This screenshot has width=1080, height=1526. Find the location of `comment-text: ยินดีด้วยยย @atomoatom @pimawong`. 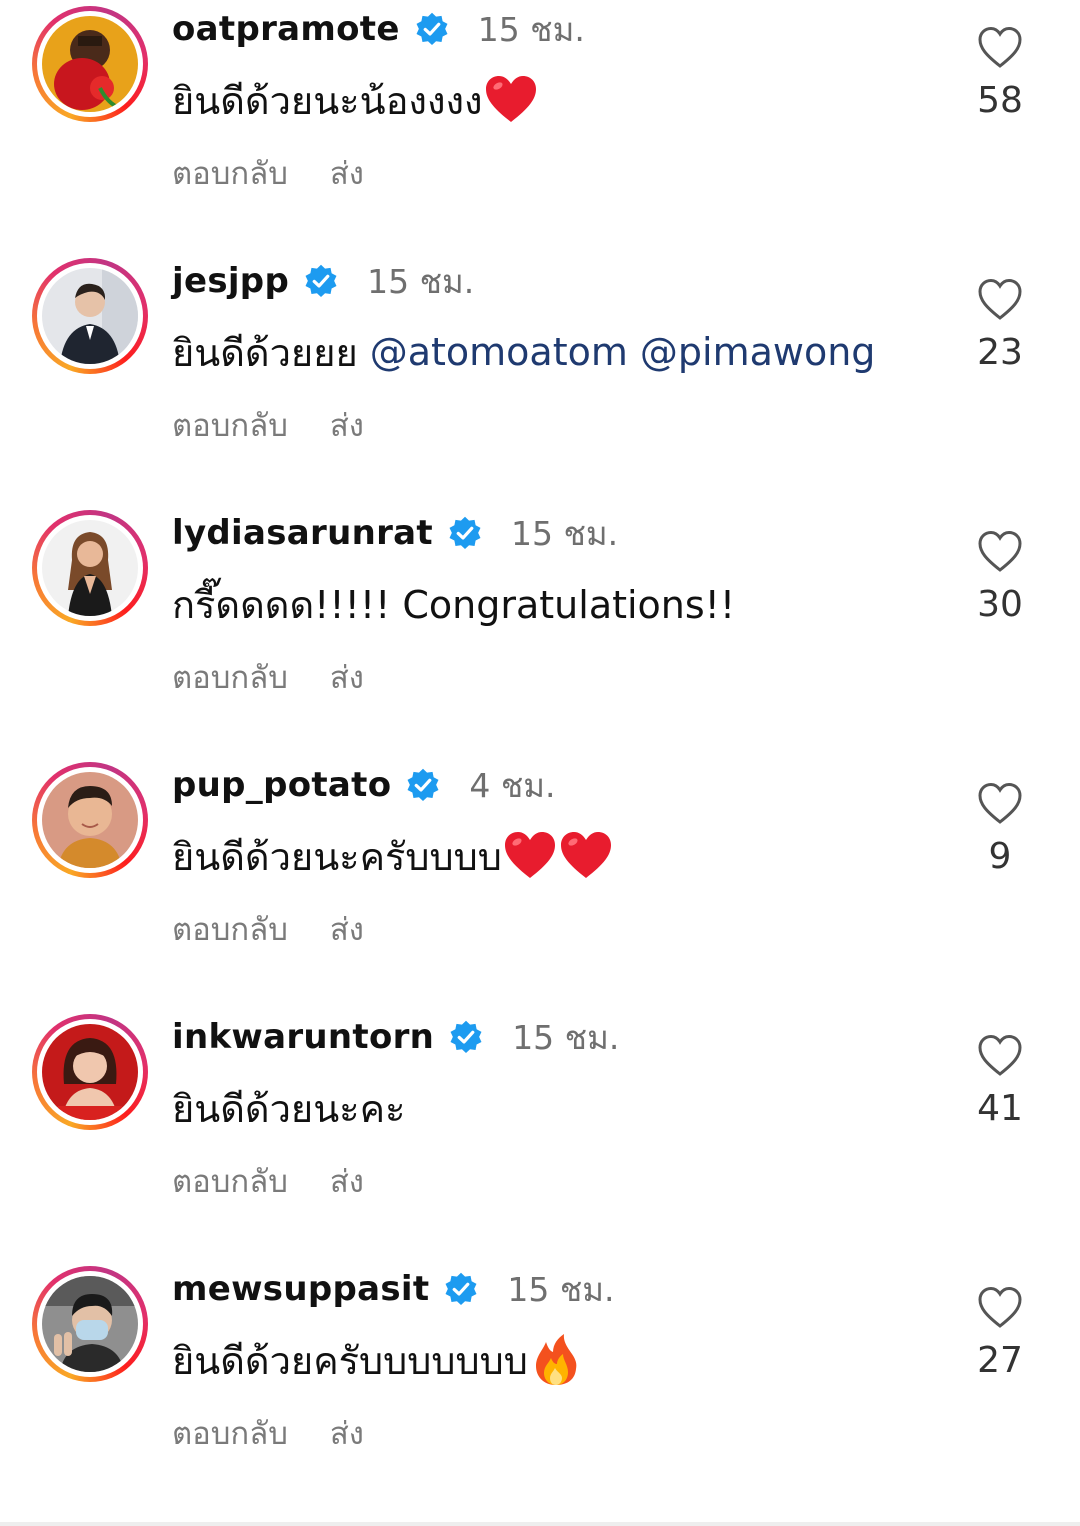

comment-text: ยินดีด้วยยย @atomoatom @pimawong is located at coordinates (523, 352).